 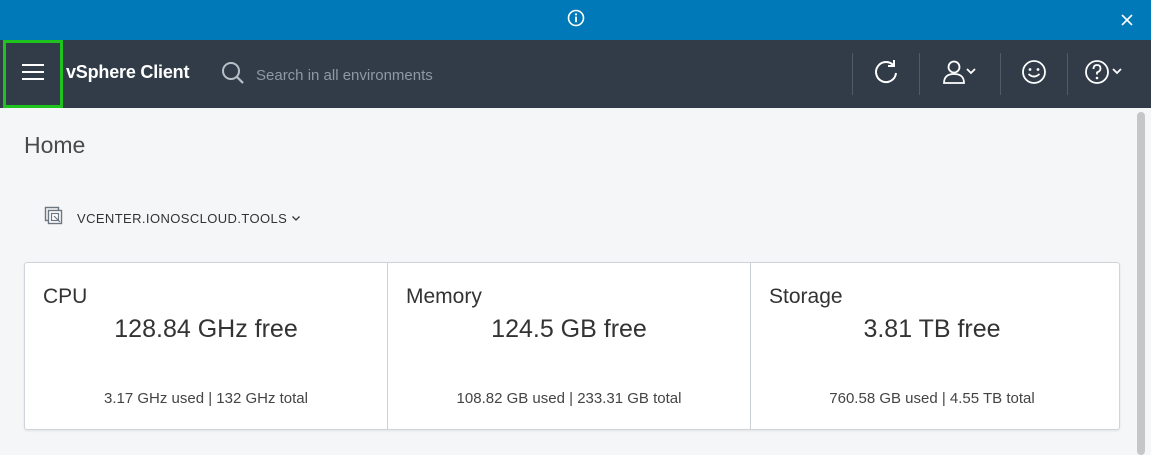 I want to click on vertical-scrollbar, so click(x=1141, y=283).